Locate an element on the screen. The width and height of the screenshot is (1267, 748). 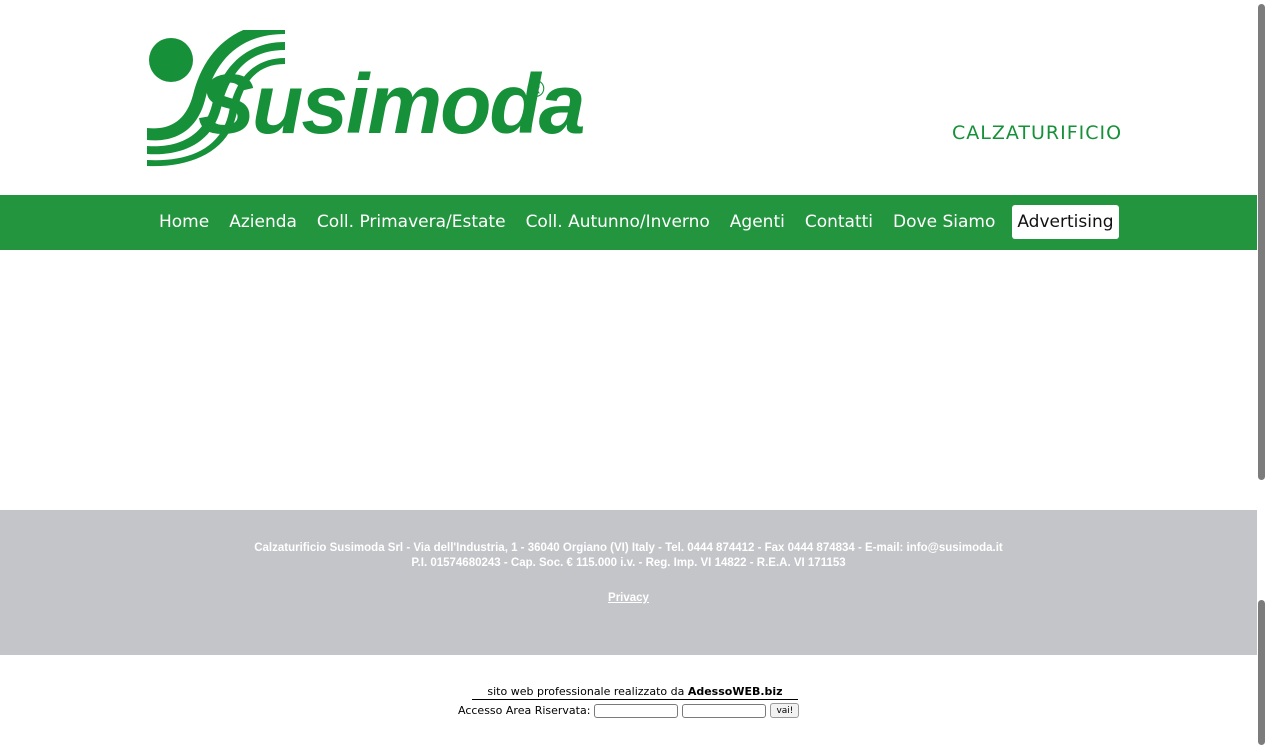
nav-item-coll-autunno-inverno: Coll. Autunno/Inverno is located at coordinates (618, 222).